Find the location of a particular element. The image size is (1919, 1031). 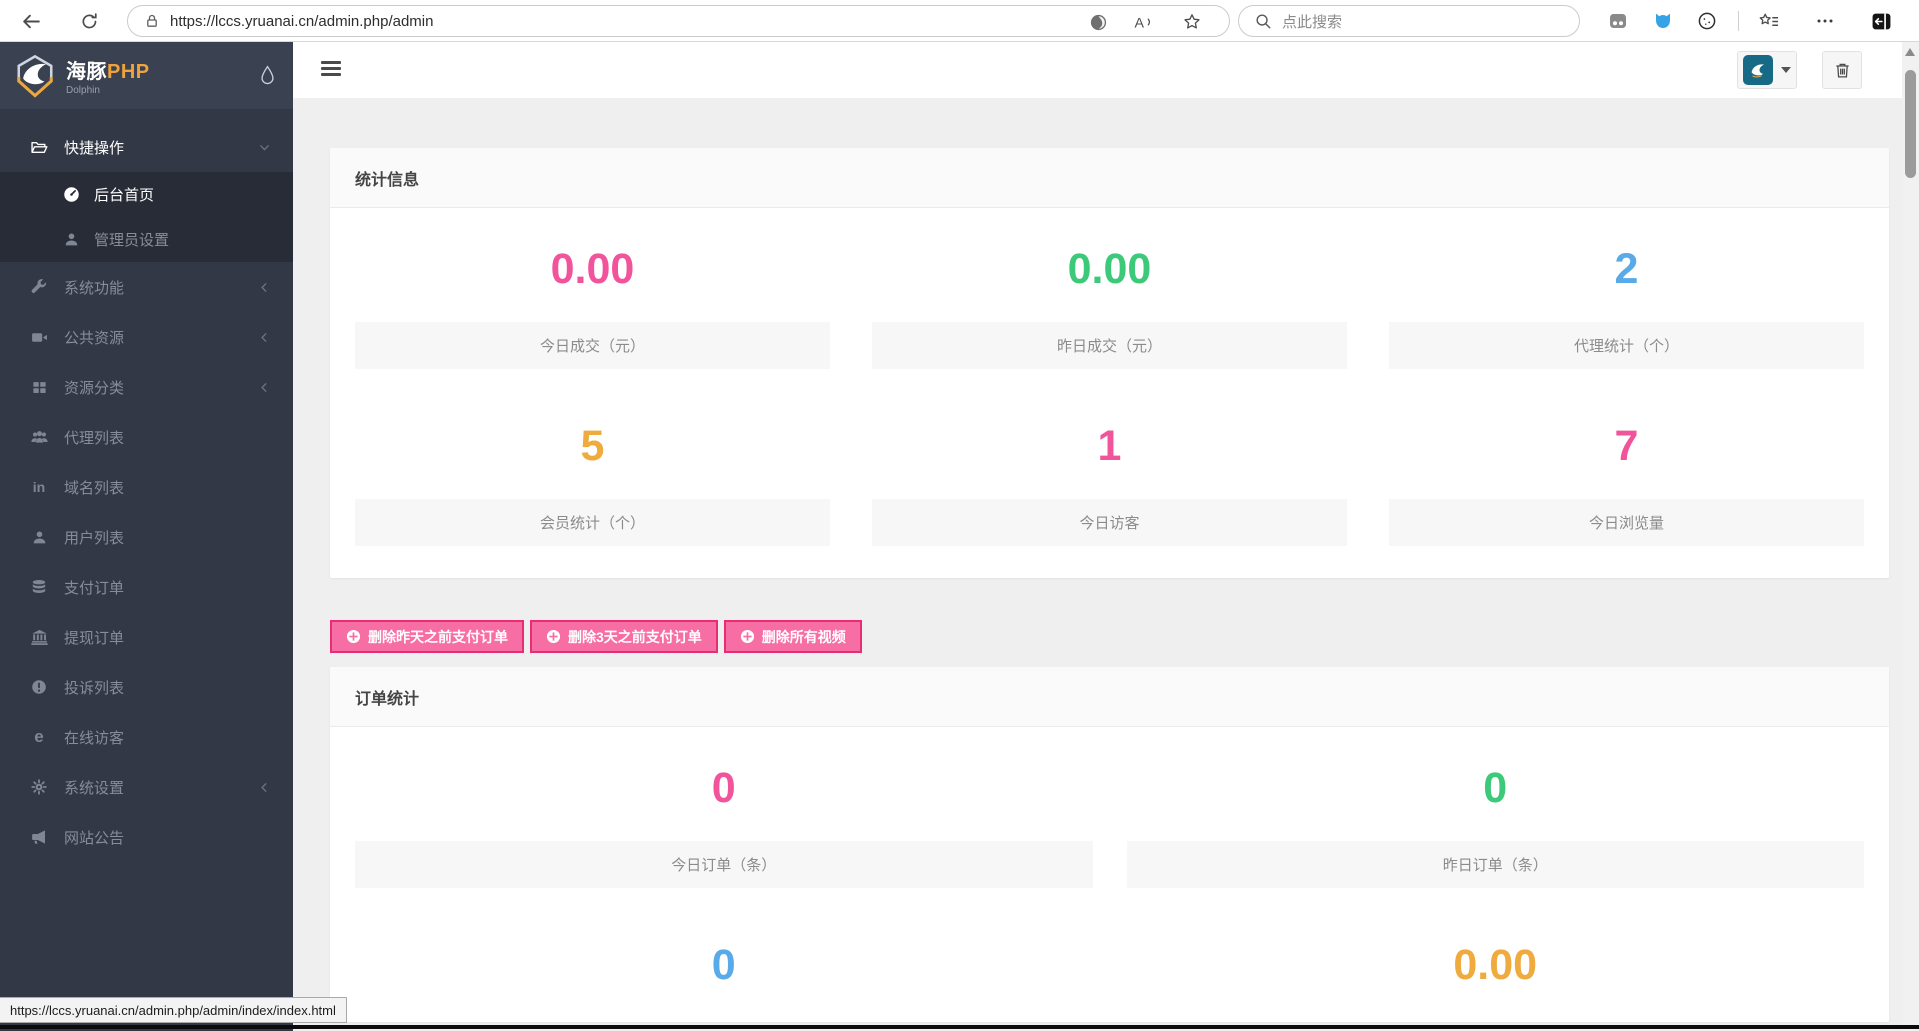

logo-text: 海豚PHP Dolphin is located at coordinates (163, 75).